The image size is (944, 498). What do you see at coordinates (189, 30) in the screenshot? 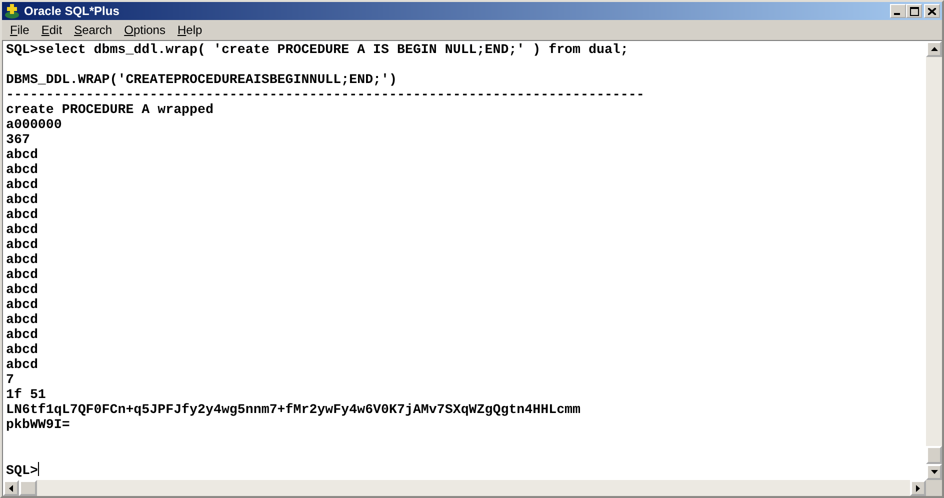
I see `menu-item: Help` at bounding box center [189, 30].